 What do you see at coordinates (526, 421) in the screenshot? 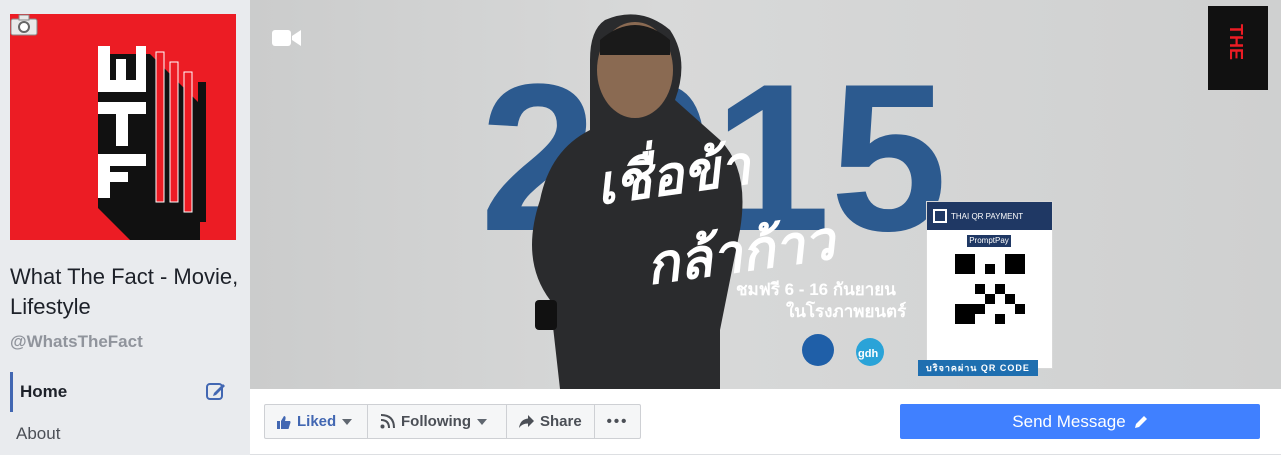
I see `share-arrow-icon` at bounding box center [526, 421].